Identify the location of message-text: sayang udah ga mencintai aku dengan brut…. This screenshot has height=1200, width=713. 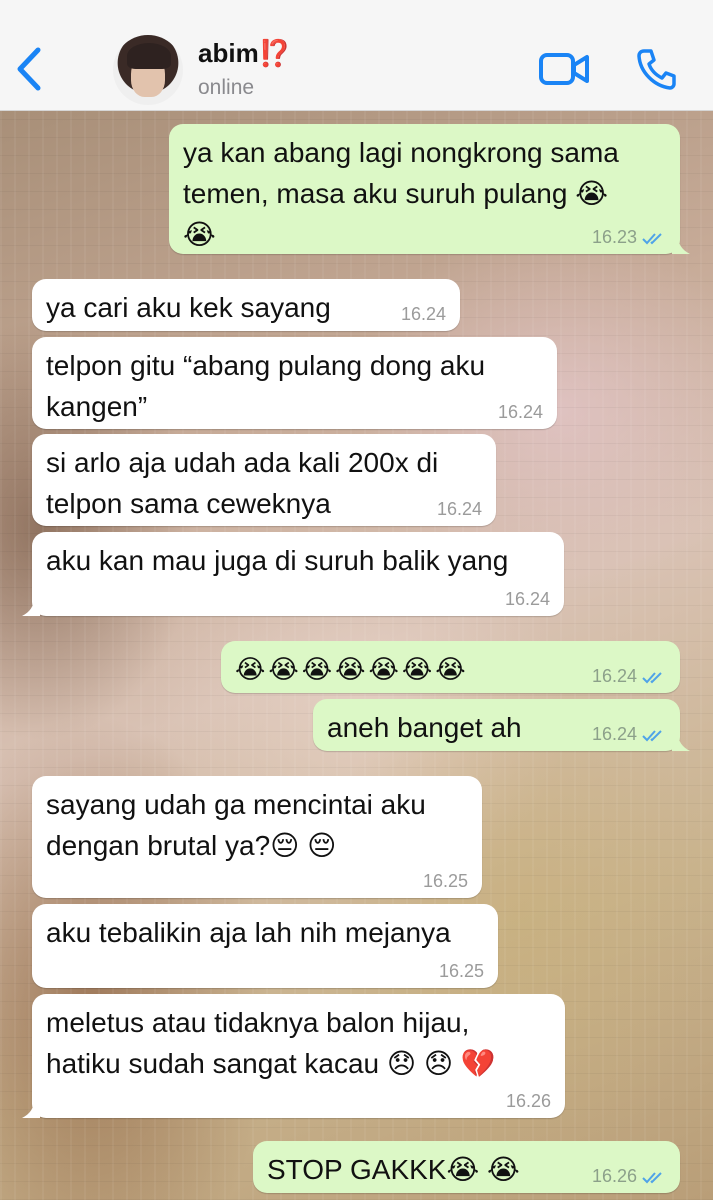
(240, 825).